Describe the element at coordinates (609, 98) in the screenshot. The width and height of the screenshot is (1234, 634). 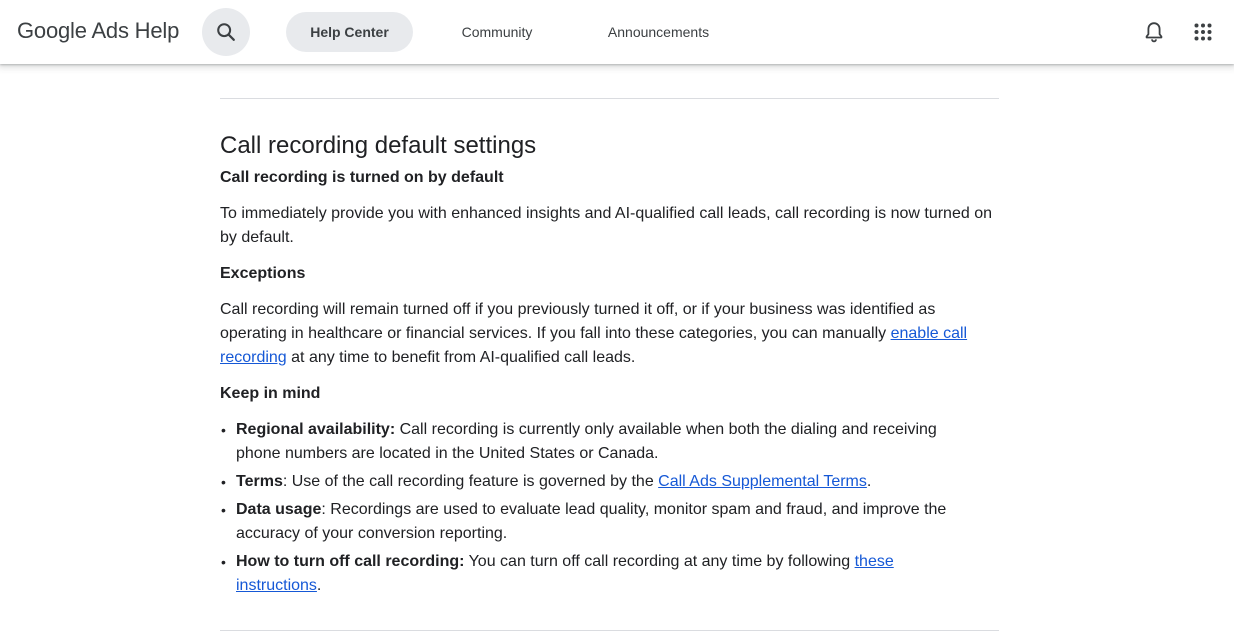
I see `section-divider` at that location.